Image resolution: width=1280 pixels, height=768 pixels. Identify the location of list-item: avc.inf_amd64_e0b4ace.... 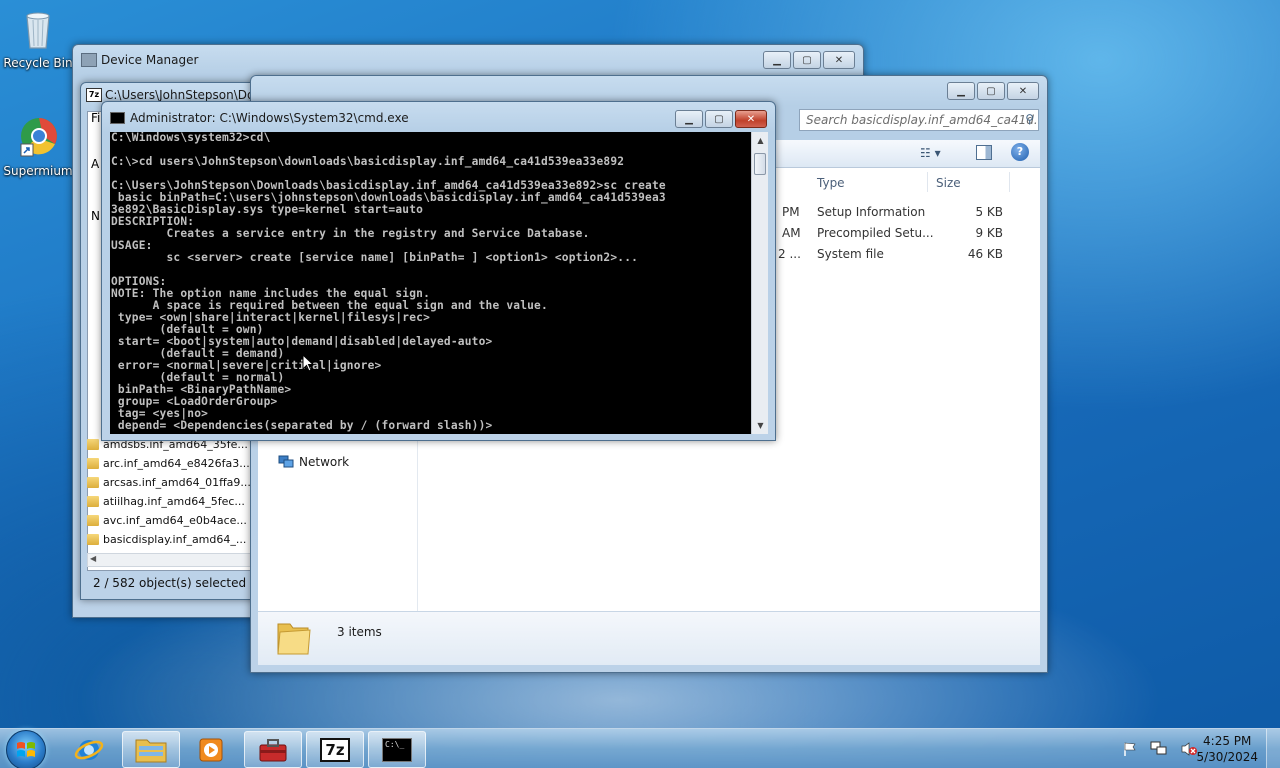
(170, 520).